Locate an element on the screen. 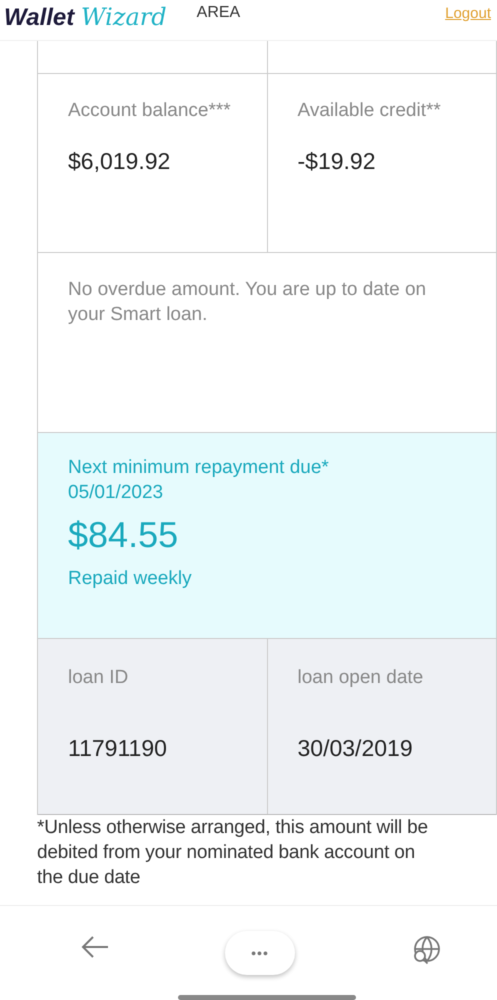  summary-value: $6,019.92 is located at coordinates (120, 161).